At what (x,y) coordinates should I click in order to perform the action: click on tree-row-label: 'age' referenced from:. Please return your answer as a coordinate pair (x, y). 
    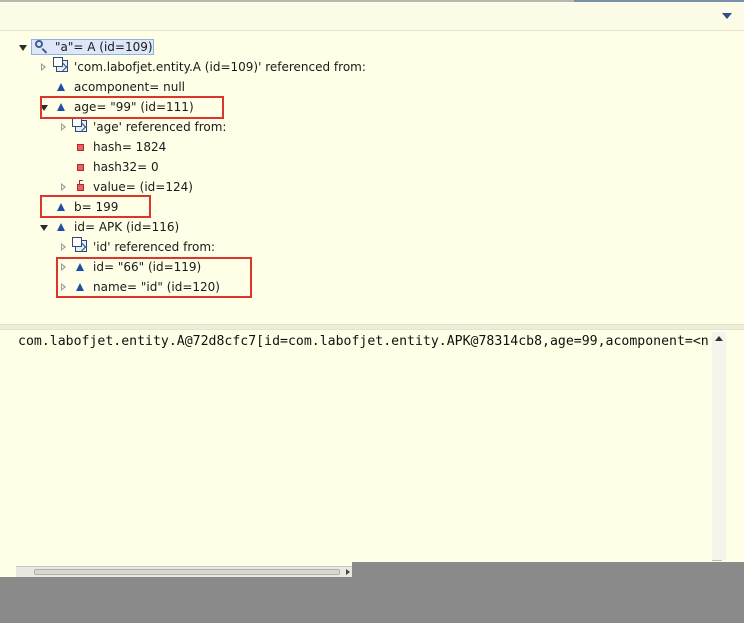
    Looking at the image, I should click on (160, 127).